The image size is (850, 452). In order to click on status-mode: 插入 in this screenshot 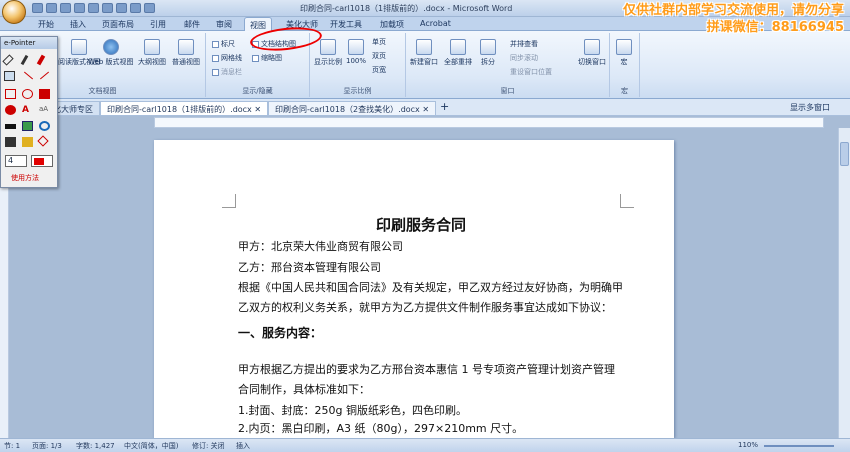, I will do `click(243, 446)`.